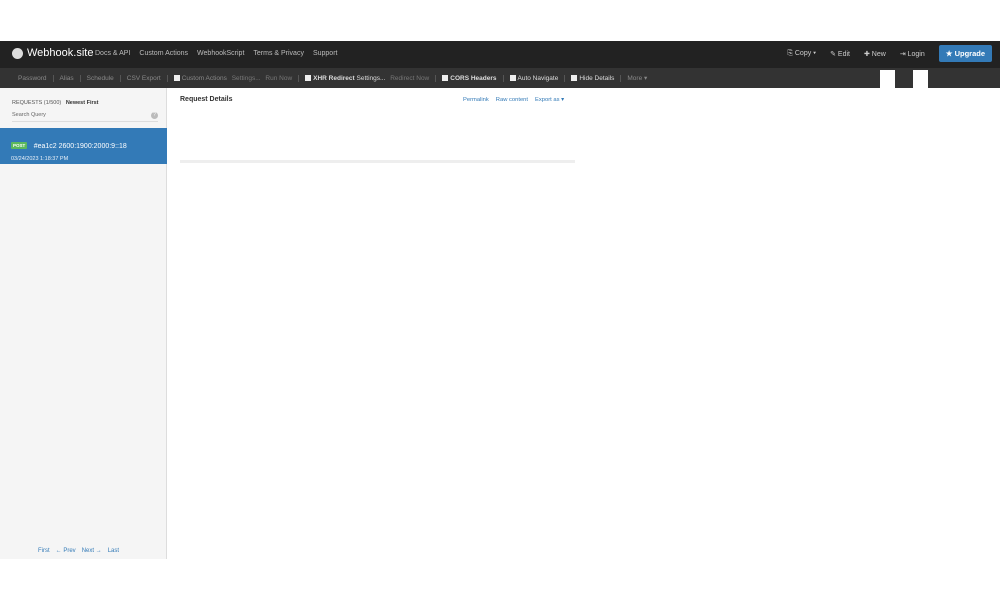  I want to click on nav-link-docs: Docs & API, so click(112, 53).